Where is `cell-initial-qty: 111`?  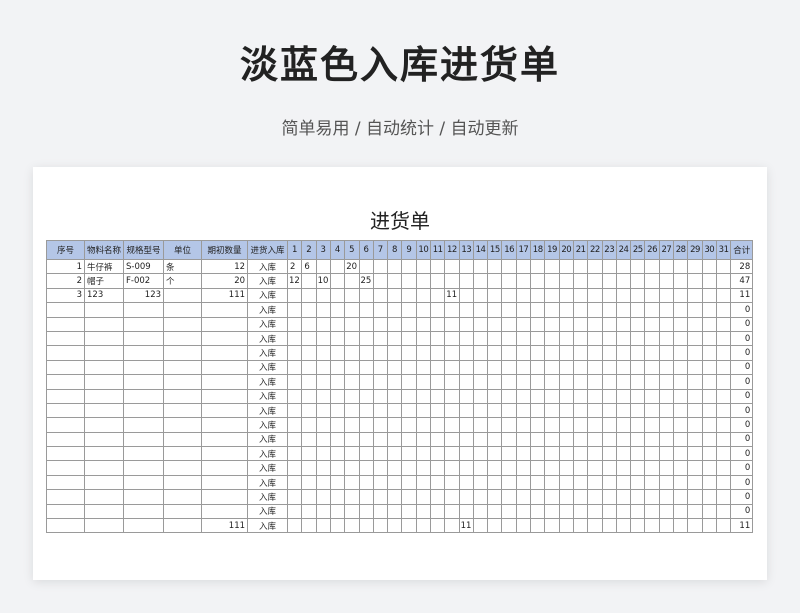 cell-initial-qty: 111 is located at coordinates (225, 526).